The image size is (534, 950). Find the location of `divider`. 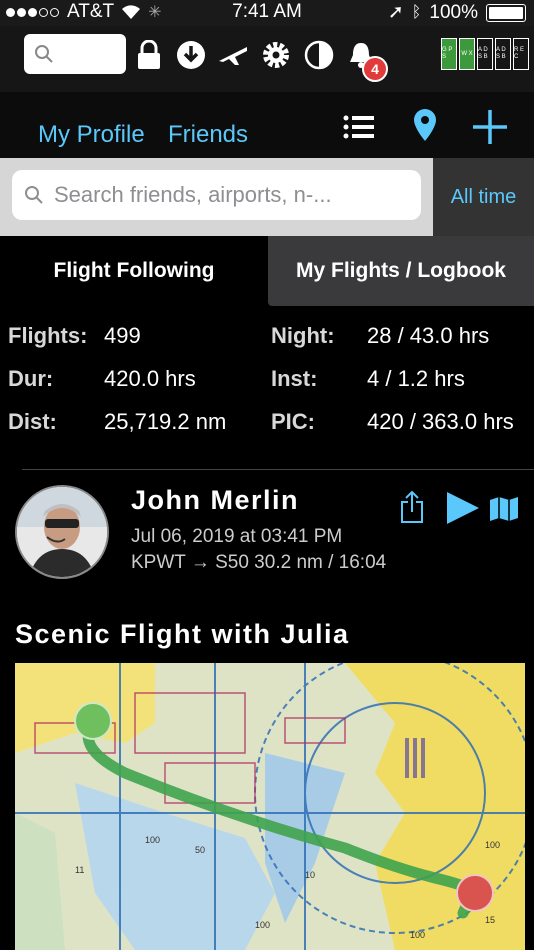

divider is located at coordinates (278, 469).